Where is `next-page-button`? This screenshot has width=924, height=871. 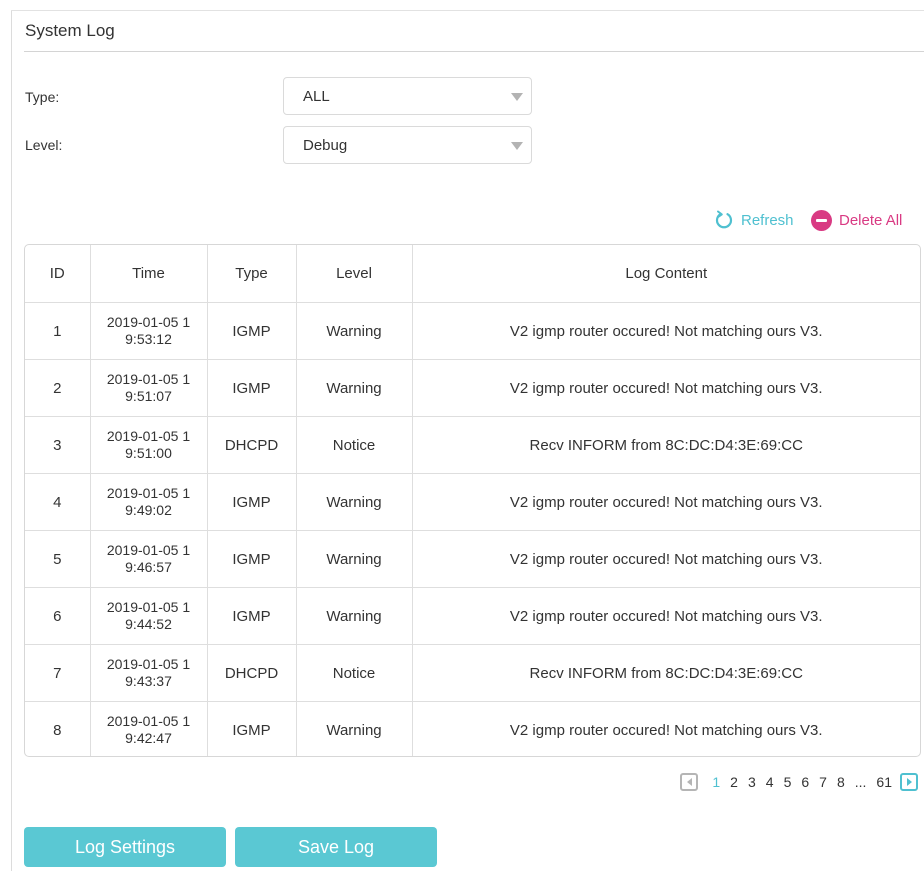
next-page-button is located at coordinates (909, 782).